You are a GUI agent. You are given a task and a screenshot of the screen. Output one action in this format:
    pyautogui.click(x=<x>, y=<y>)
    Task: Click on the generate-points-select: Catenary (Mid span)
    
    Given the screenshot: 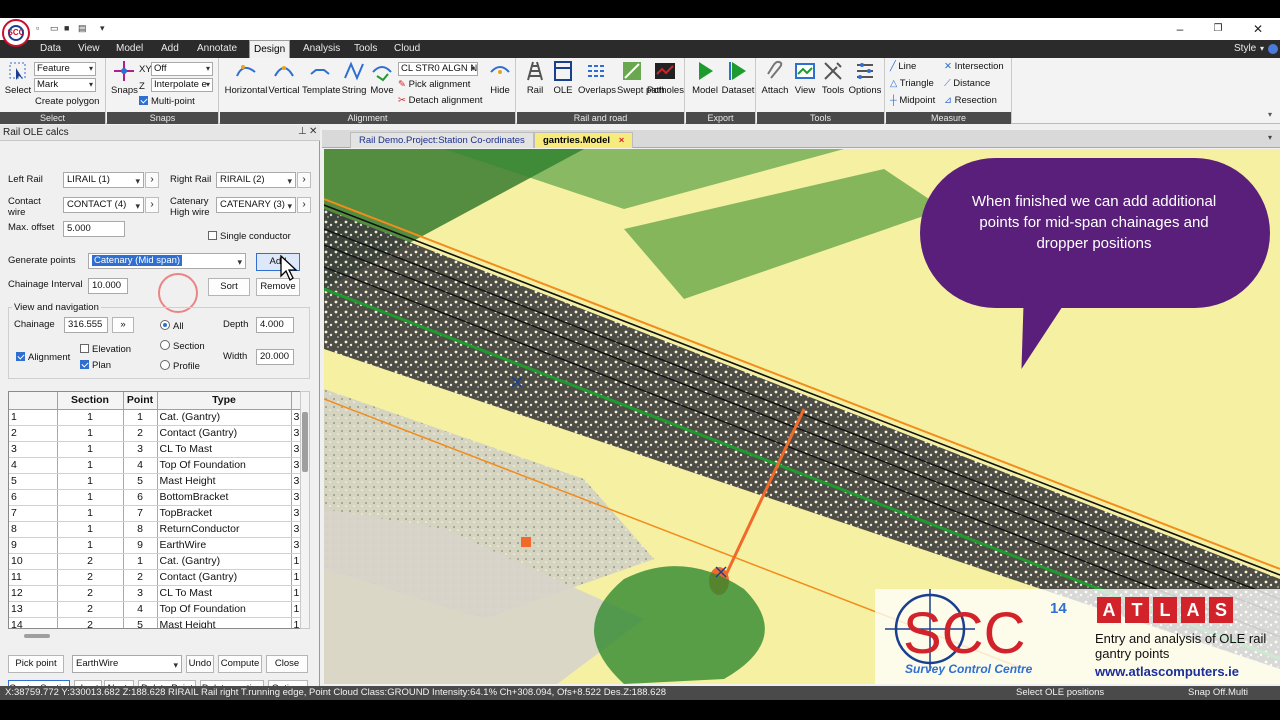 What is the action you would take?
    pyautogui.click(x=167, y=261)
    